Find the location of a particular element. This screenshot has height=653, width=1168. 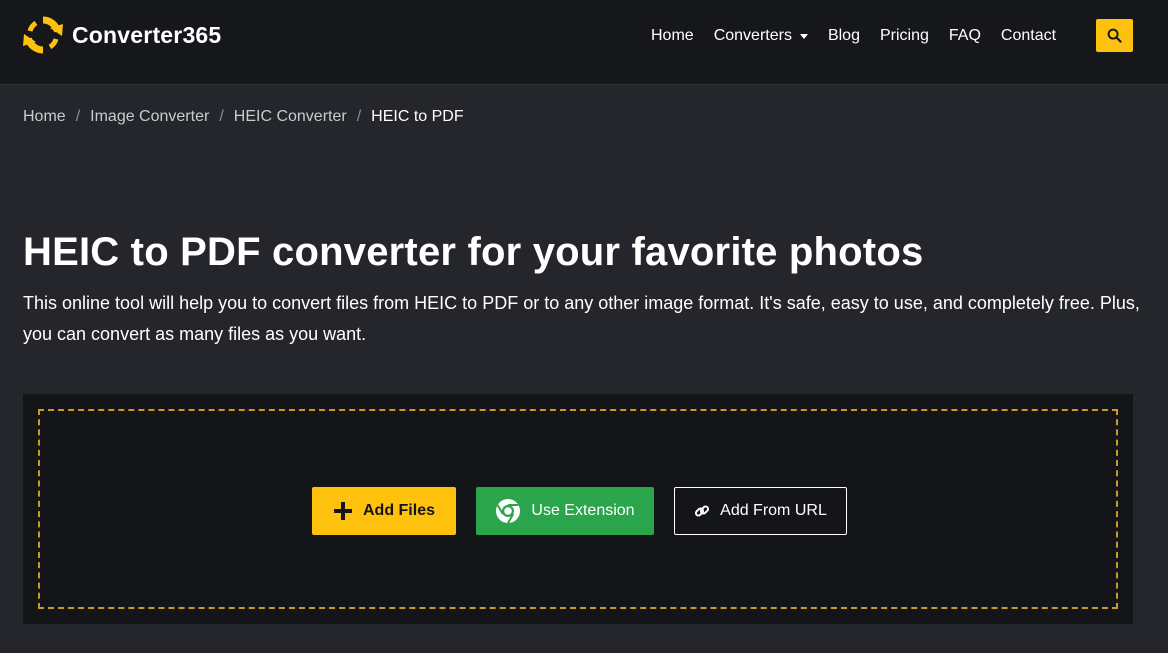

nav-pricing: Pricing is located at coordinates (904, 36).